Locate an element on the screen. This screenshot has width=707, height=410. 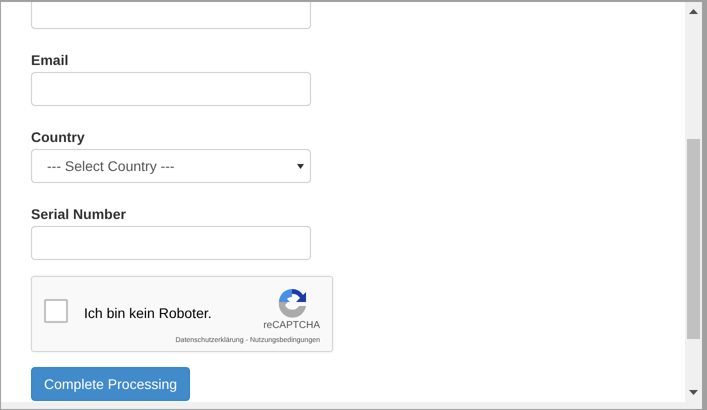
scroll-thumb is located at coordinates (693, 239).